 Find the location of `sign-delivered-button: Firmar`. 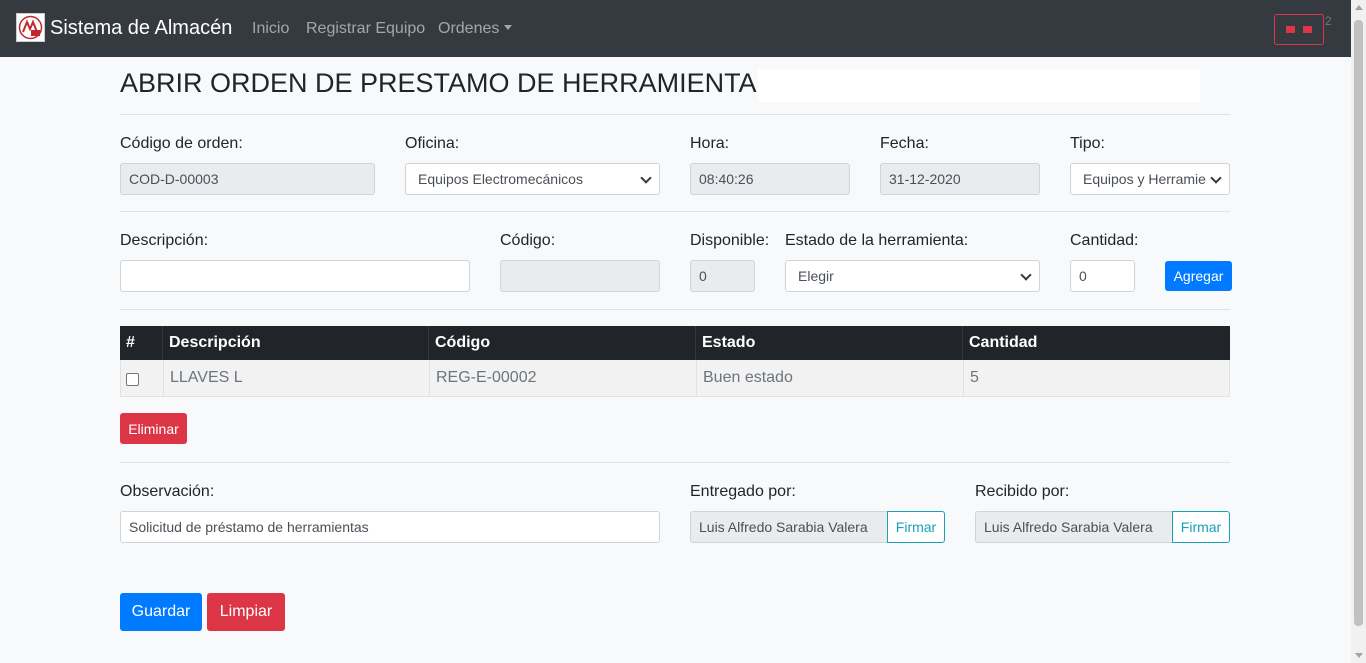

sign-delivered-button: Firmar is located at coordinates (916, 527).